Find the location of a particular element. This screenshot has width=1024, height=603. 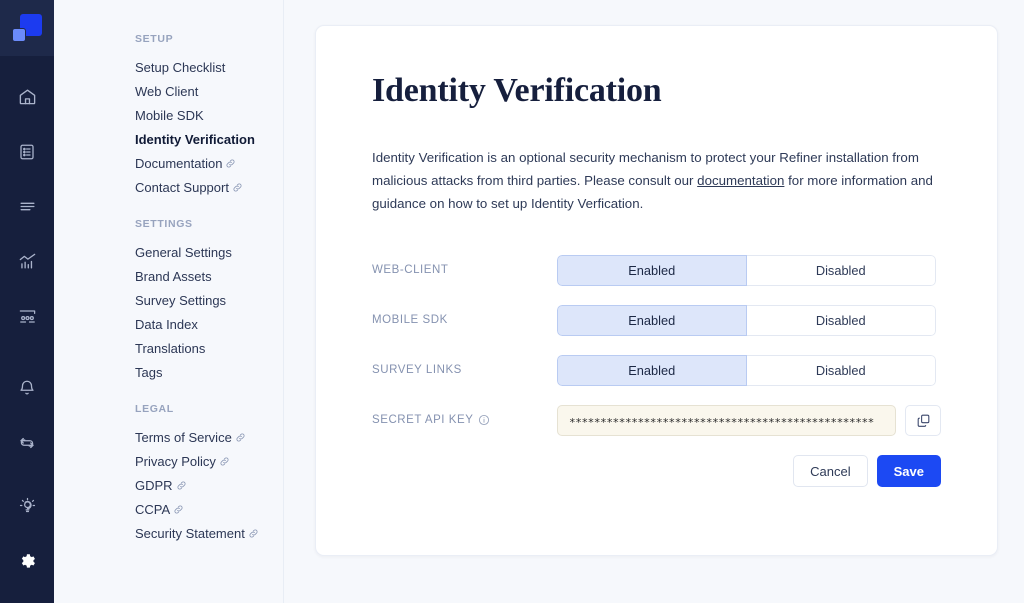

sidebar-item-web-client: Web Client is located at coordinates (168, 92).